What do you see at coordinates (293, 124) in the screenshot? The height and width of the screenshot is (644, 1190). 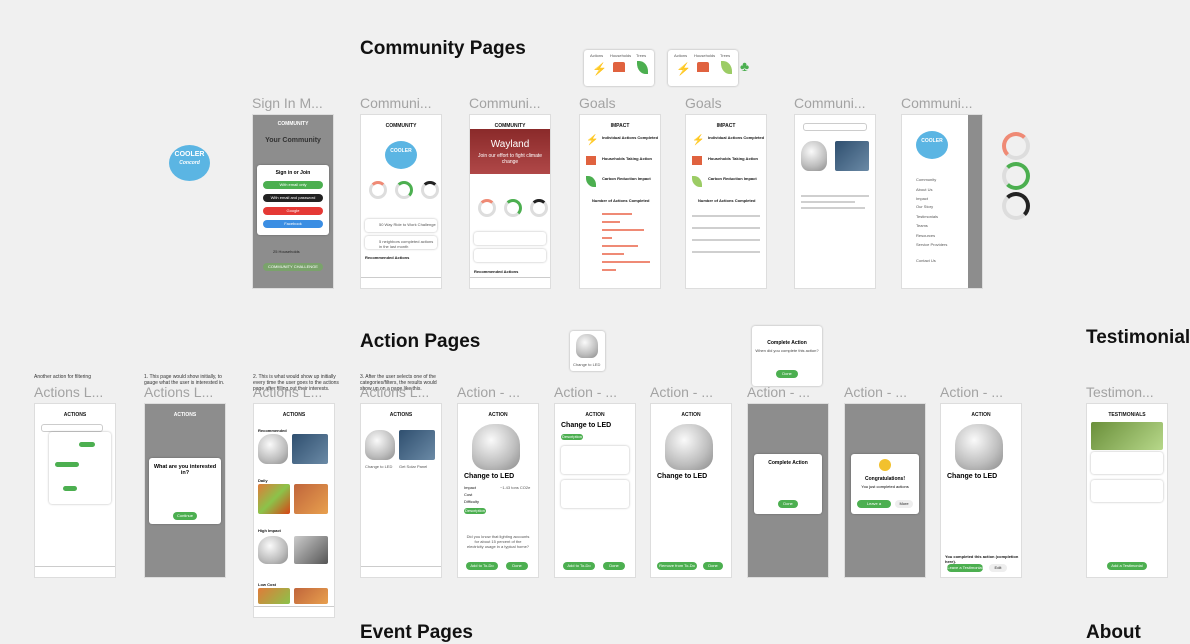 I see `header-title: COMMUNITY` at bounding box center [293, 124].